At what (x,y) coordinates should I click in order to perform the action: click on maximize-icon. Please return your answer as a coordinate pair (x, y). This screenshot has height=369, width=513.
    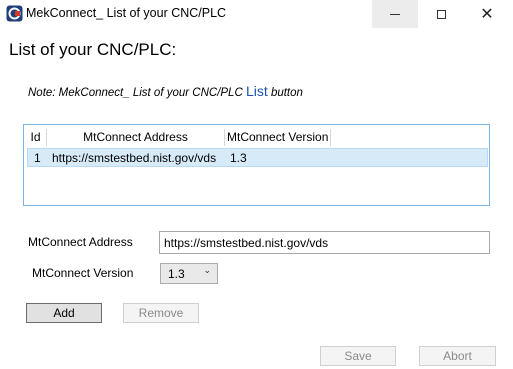
    Looking at the image, I should click on (441, 14).